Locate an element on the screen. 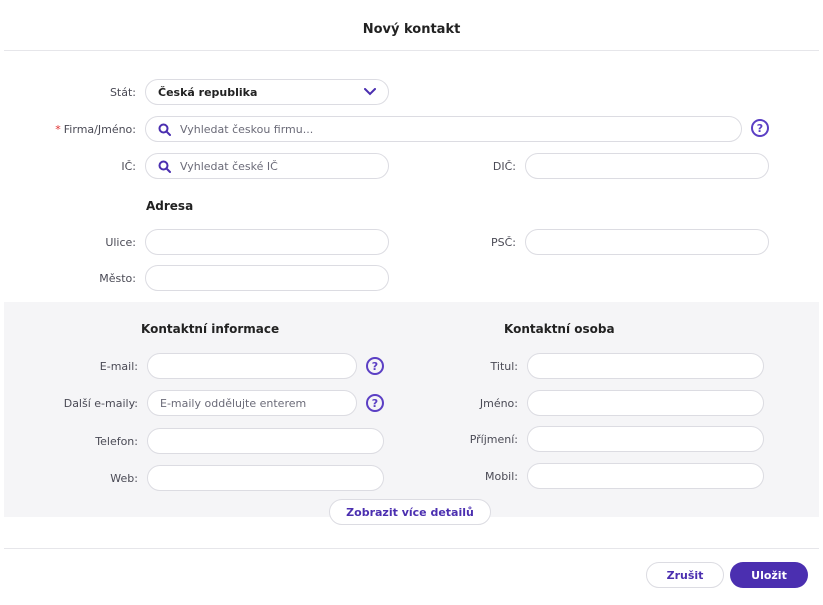  other-emails-label: Další e-maily: is located at coordinates (100, 403).